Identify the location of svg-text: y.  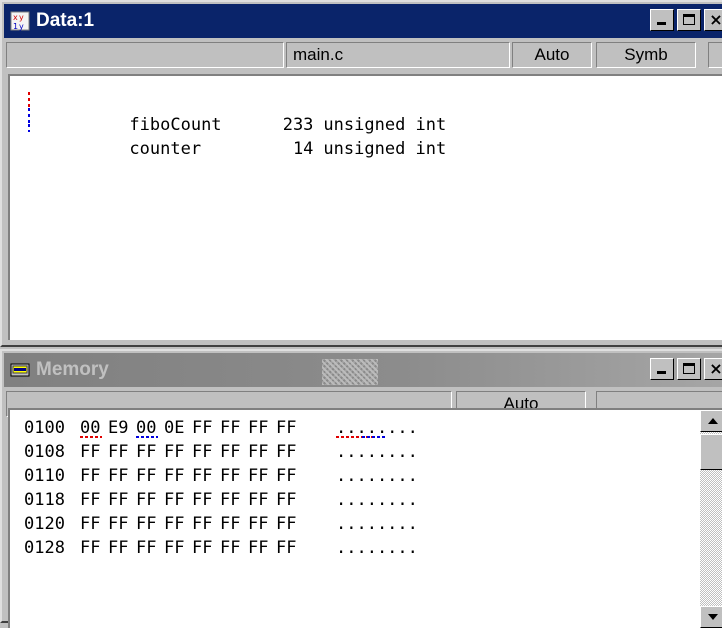
(21, 26).